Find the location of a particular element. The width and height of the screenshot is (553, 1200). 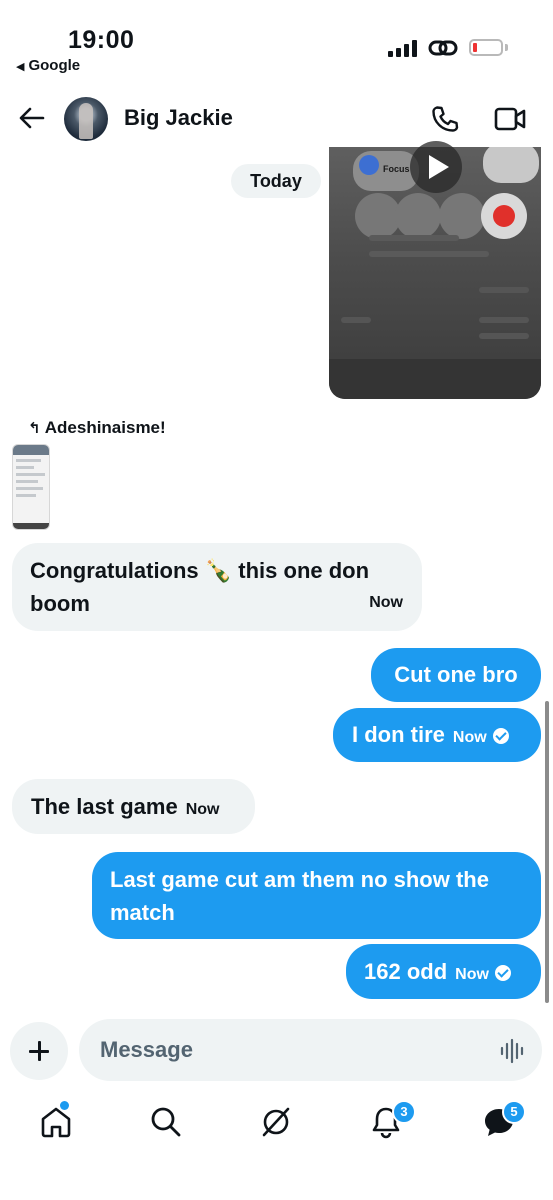

contact-name: Big Jackie is located at coordinates (178, 118).